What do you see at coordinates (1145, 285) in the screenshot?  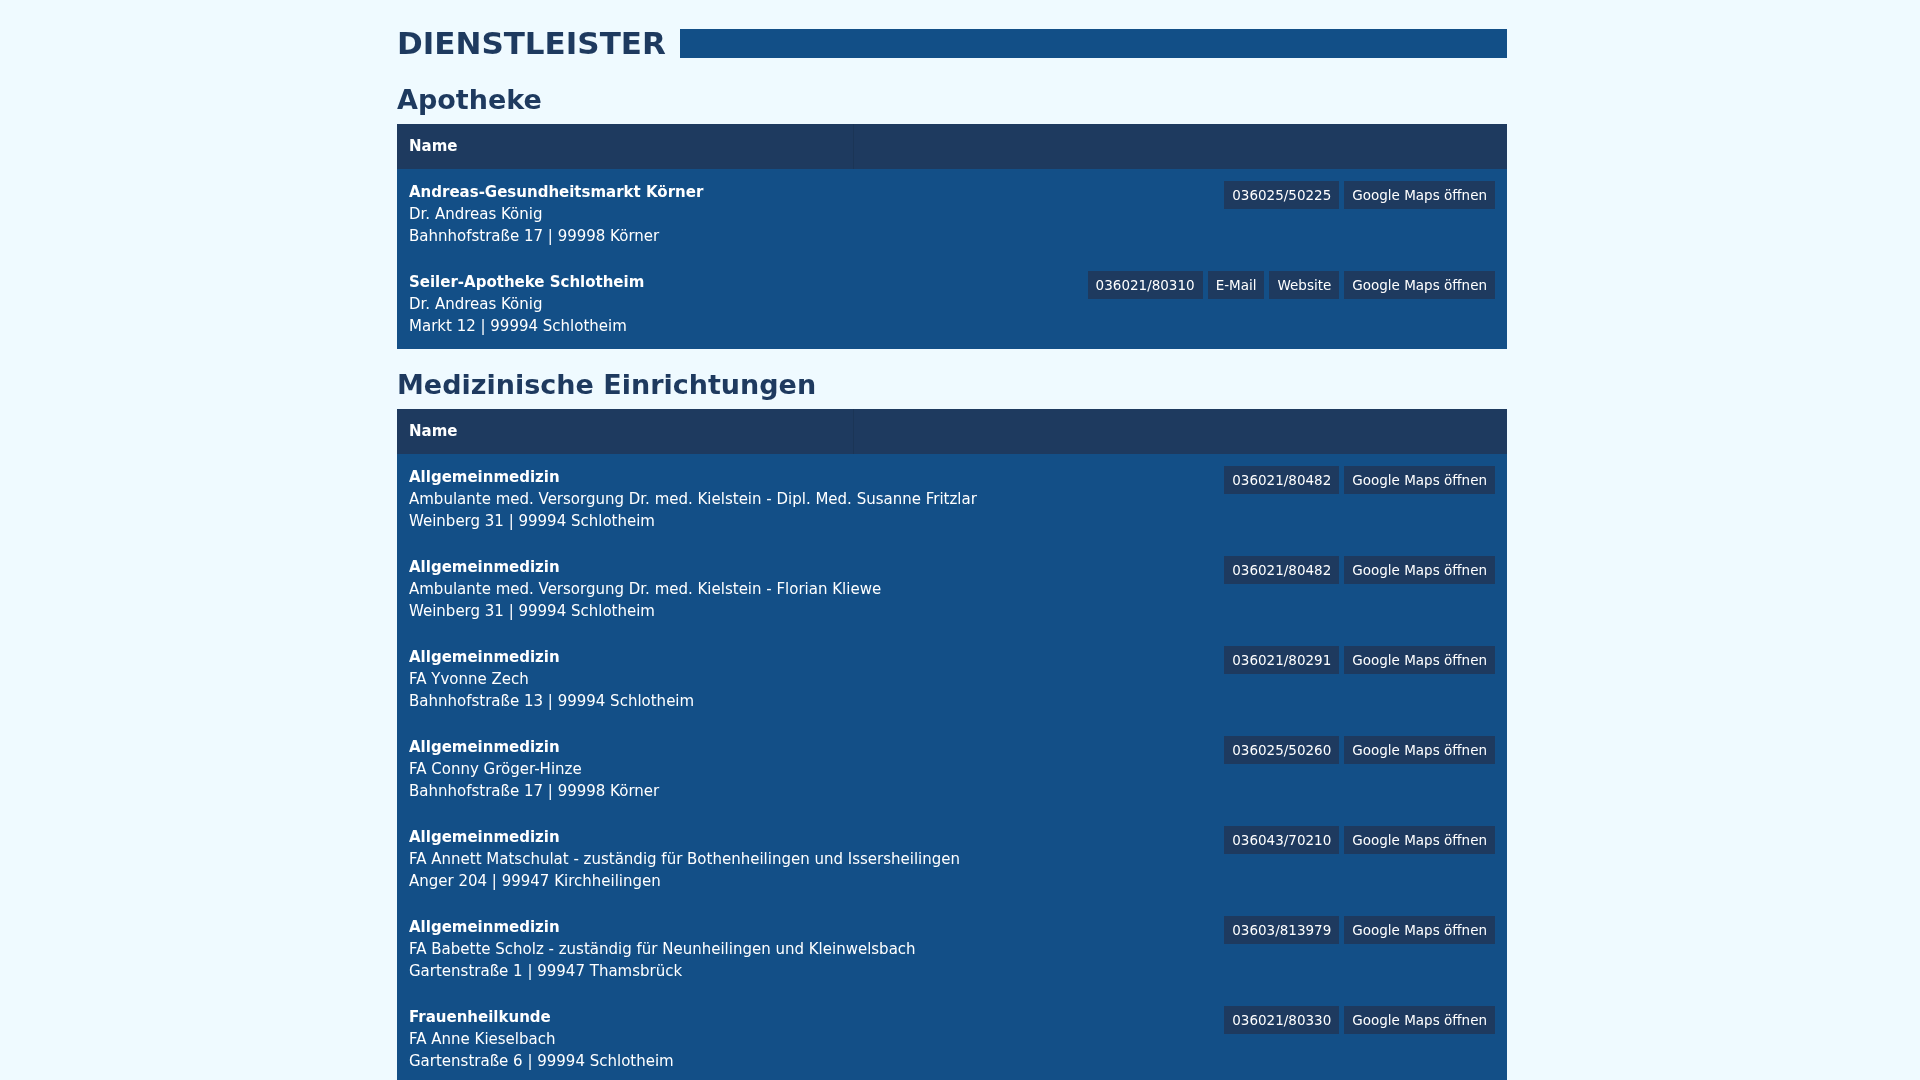 I see `action-button: 036021/80310` at bounding box center [1145, 285].